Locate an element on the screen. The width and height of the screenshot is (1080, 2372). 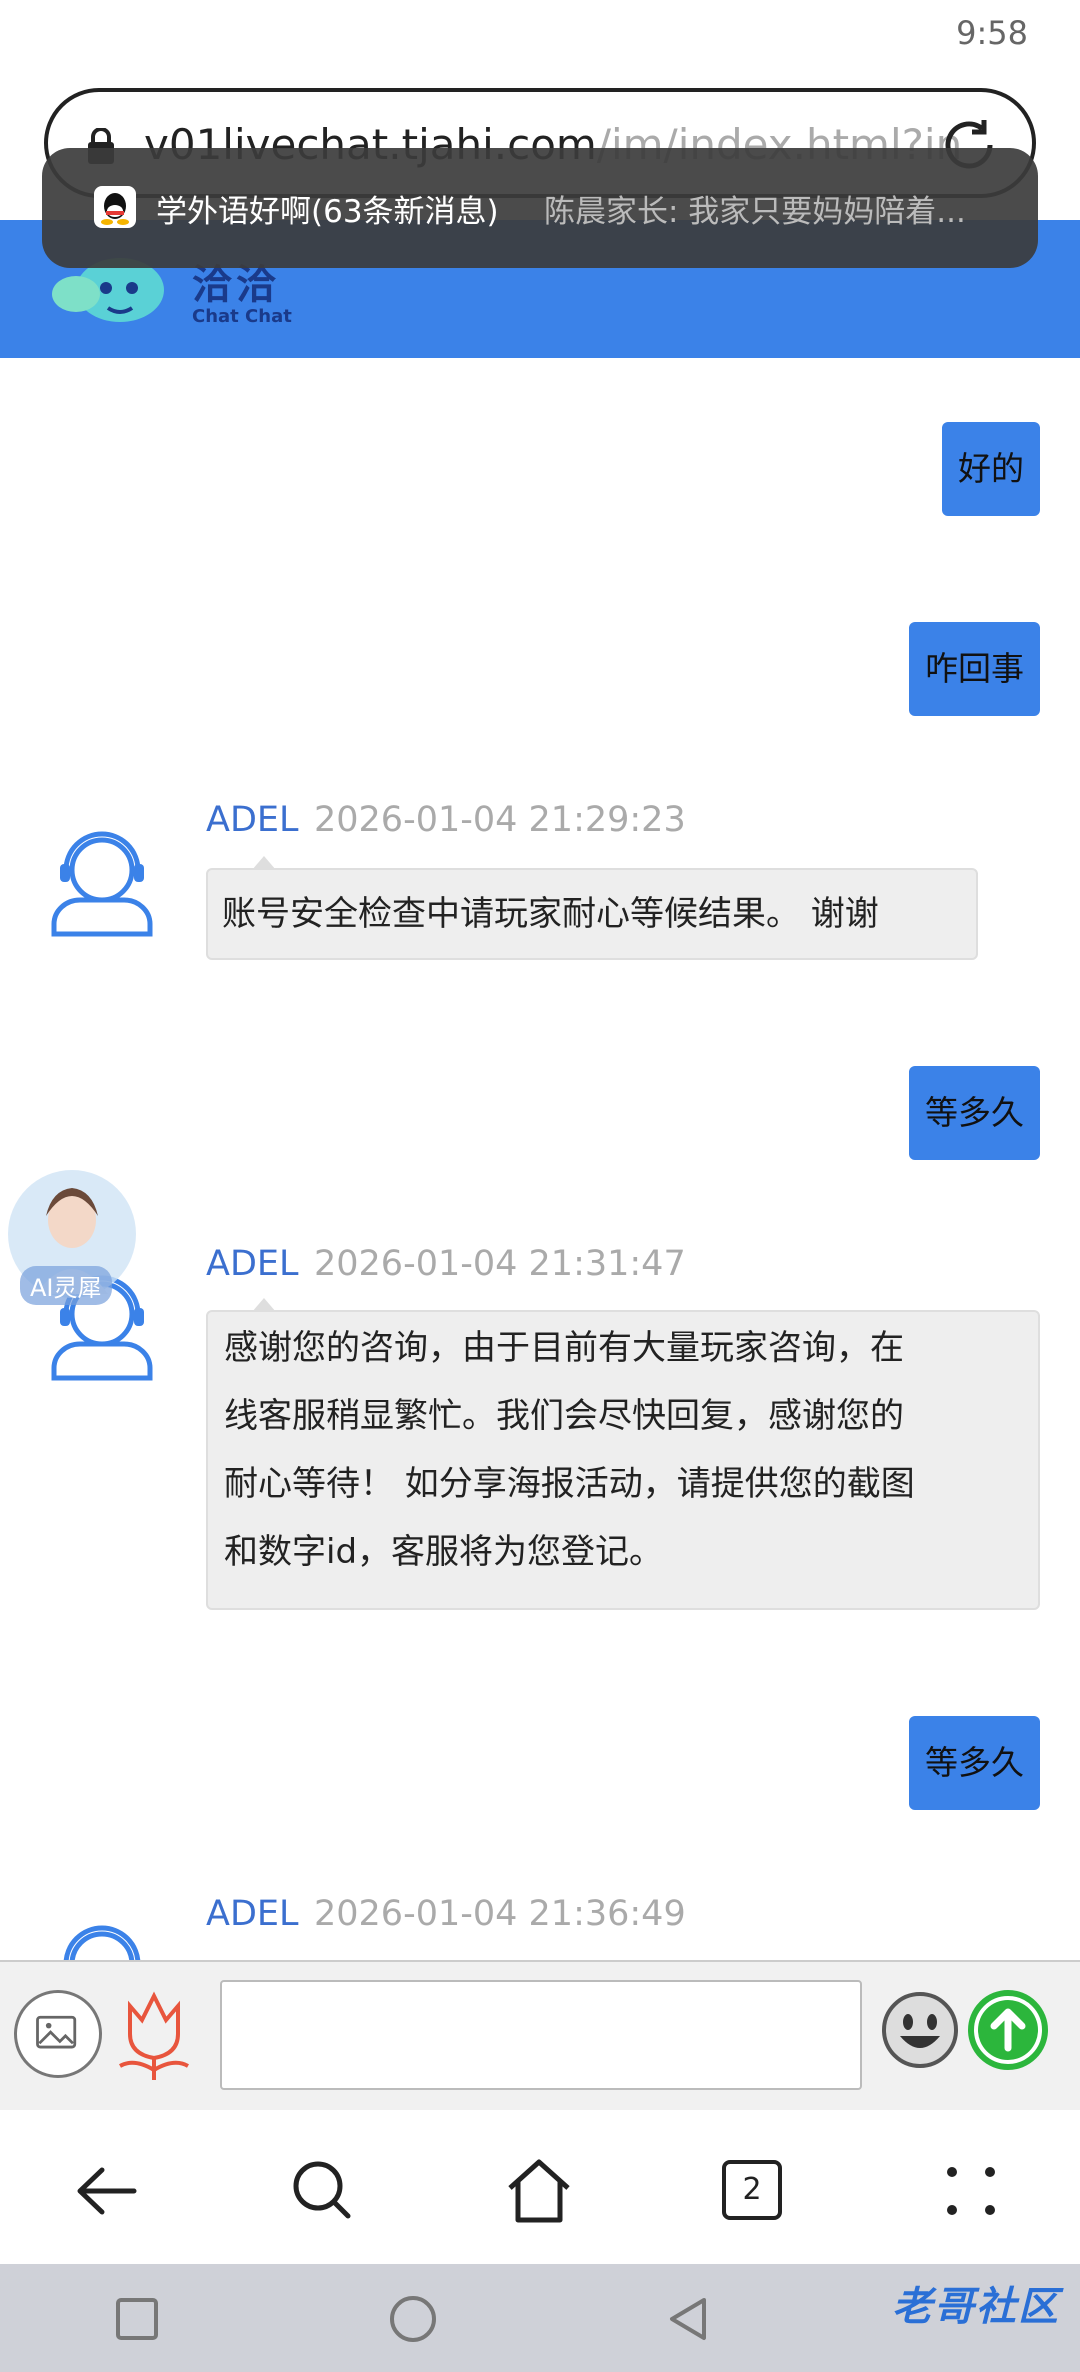
flower-icon is located at coordinates (154, 2034).